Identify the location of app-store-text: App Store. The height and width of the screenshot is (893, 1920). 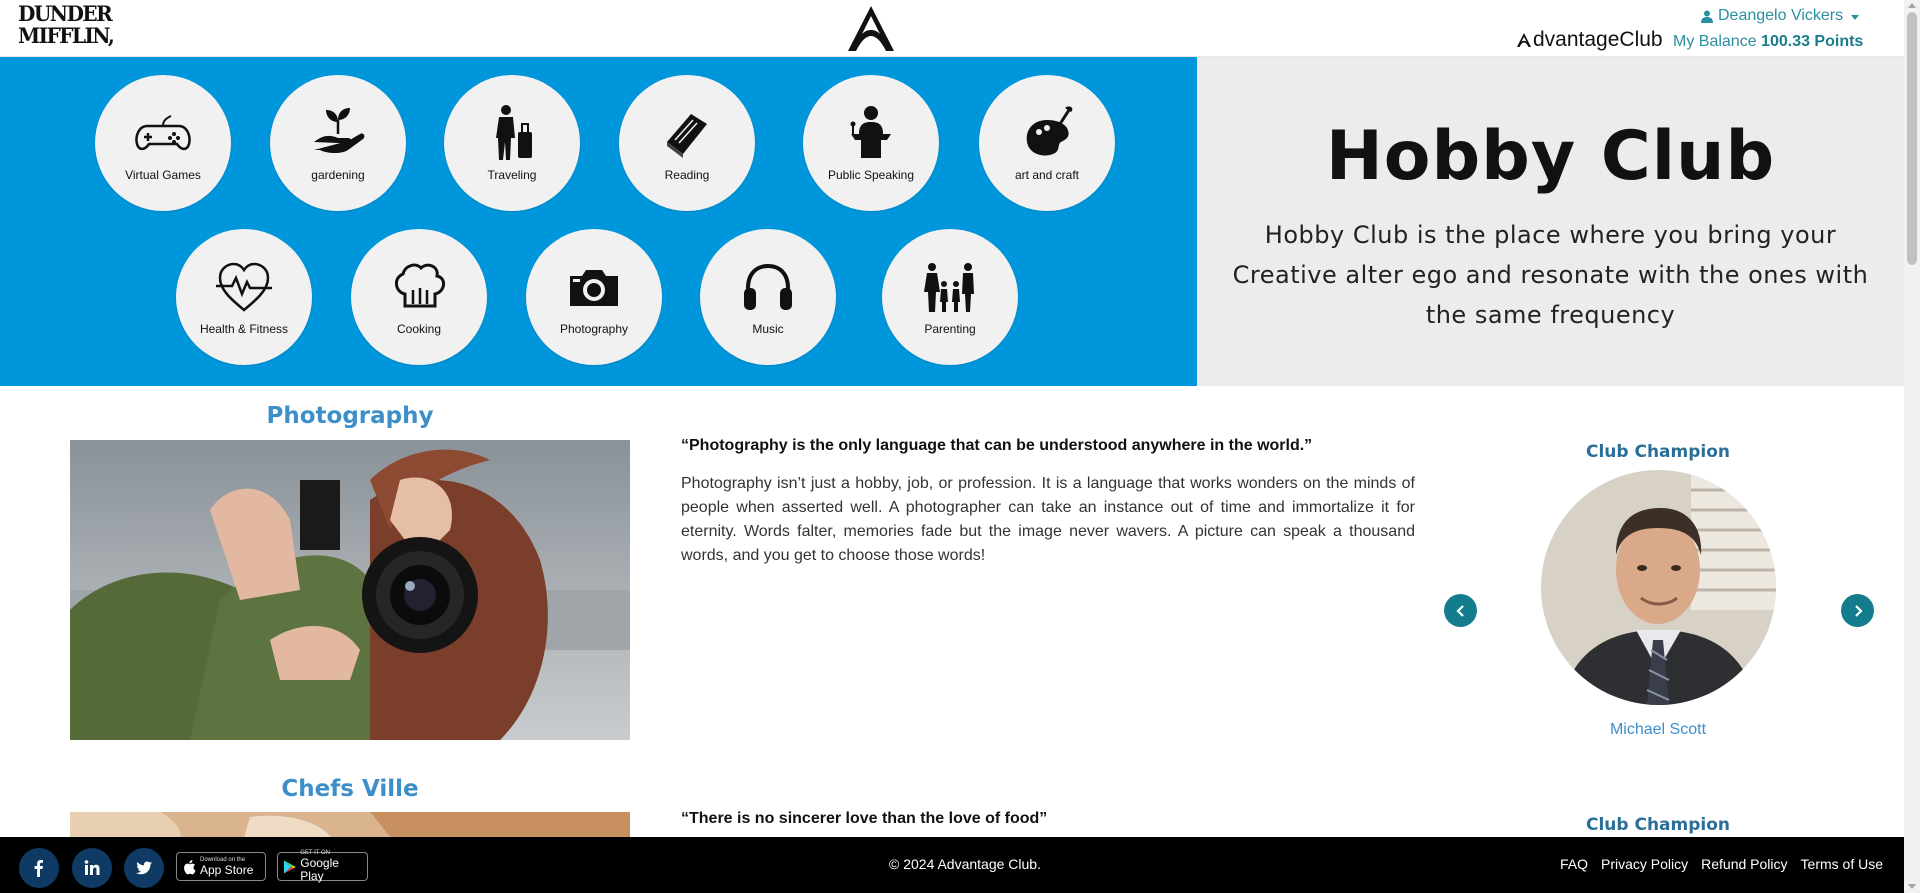
(227, 869).